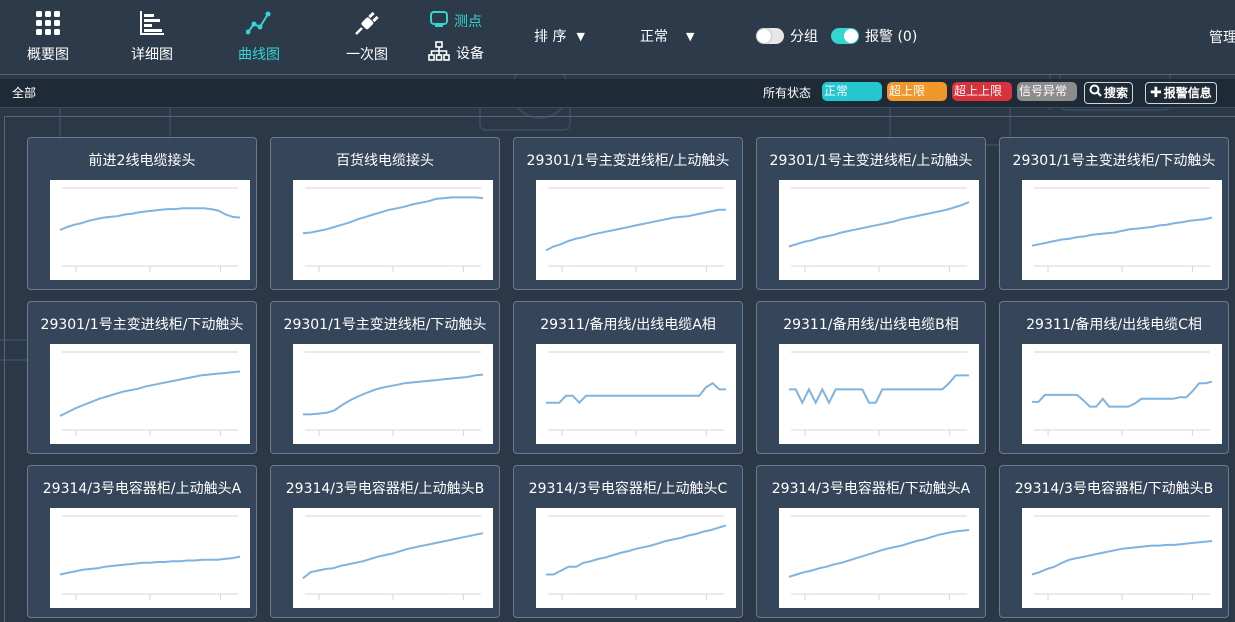  Describe the element at coordinates (628, 489) in the screenshot. I see `curve-card-title: 29314/3号电容器柜/上动触头C` at that location.